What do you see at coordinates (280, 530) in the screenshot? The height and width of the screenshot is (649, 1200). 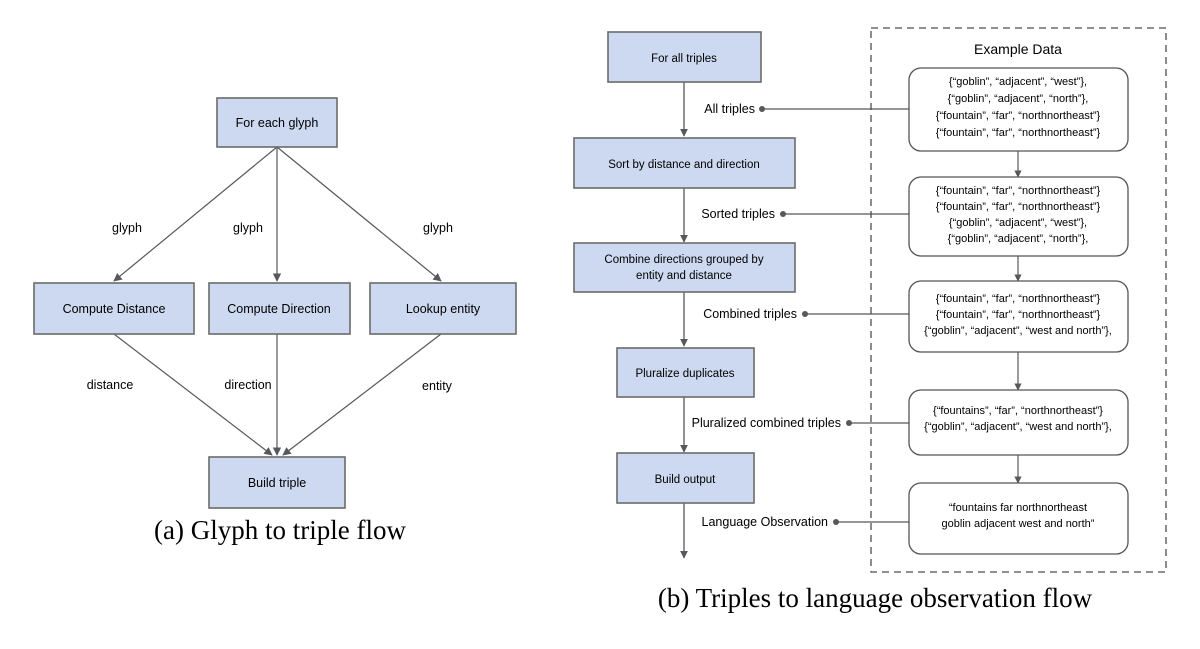 I see `figure-caption-a: (a) Glyph to triple flow` at bounding box center [280, 530].